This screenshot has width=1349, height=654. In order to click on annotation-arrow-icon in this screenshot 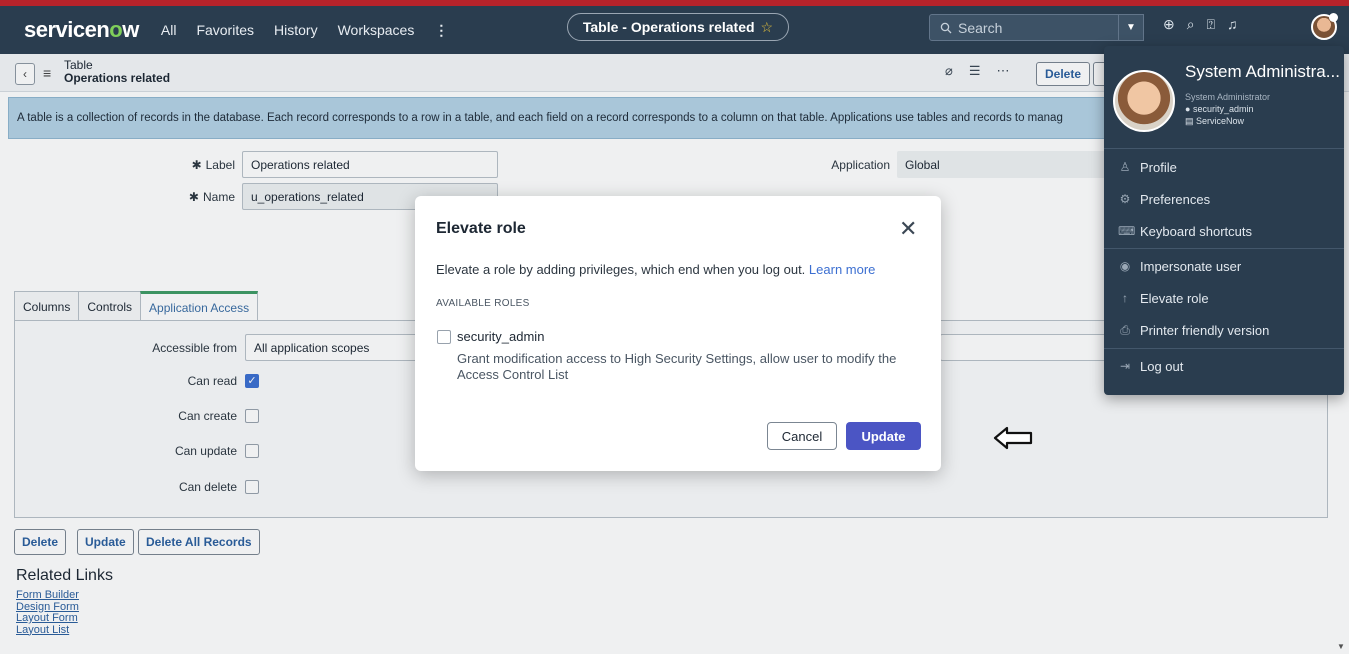, I will do `click(1013, 438)`.